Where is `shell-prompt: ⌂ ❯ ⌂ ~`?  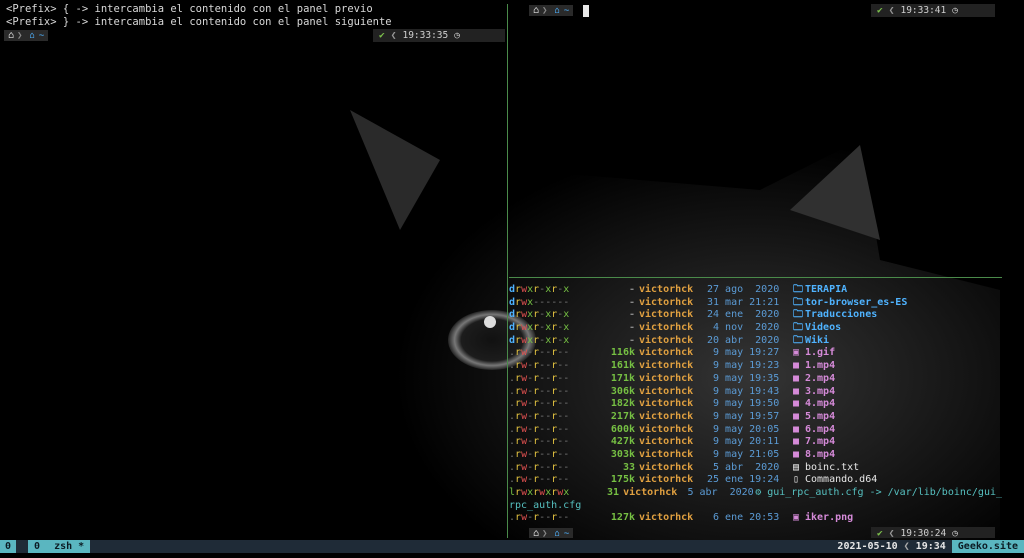 shell-prompt: ⌂ ❯ ⌂ ~ is located at coordinates (551, 533).